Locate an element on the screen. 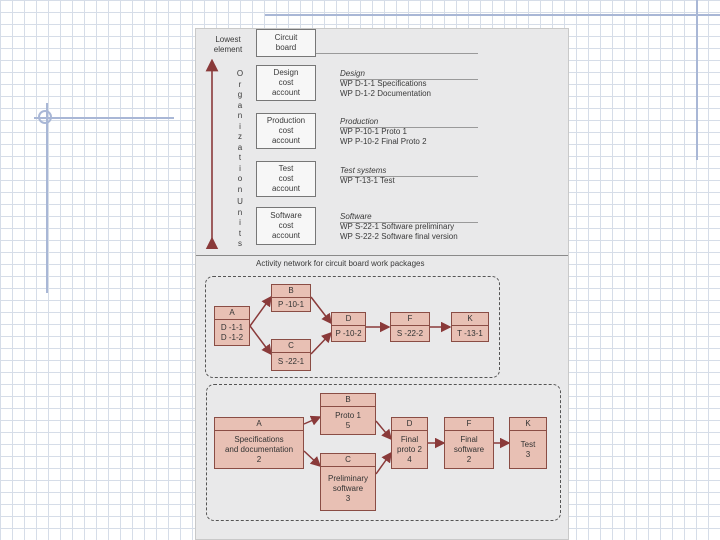 Image resolution: width=720 pixels, height=540 pixels. decor-top-right-vertical is located at coordinates (697, 80).